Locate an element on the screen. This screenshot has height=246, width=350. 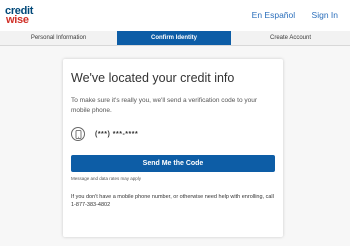
card-title: We've located your credit info is located at coordinates (153, 78).